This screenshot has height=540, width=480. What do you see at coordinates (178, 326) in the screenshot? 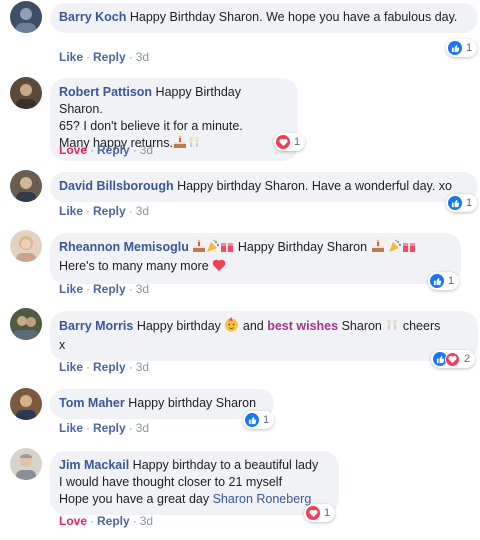
I see `comment-text: Happy birthday` at bounding box center [178, 326].